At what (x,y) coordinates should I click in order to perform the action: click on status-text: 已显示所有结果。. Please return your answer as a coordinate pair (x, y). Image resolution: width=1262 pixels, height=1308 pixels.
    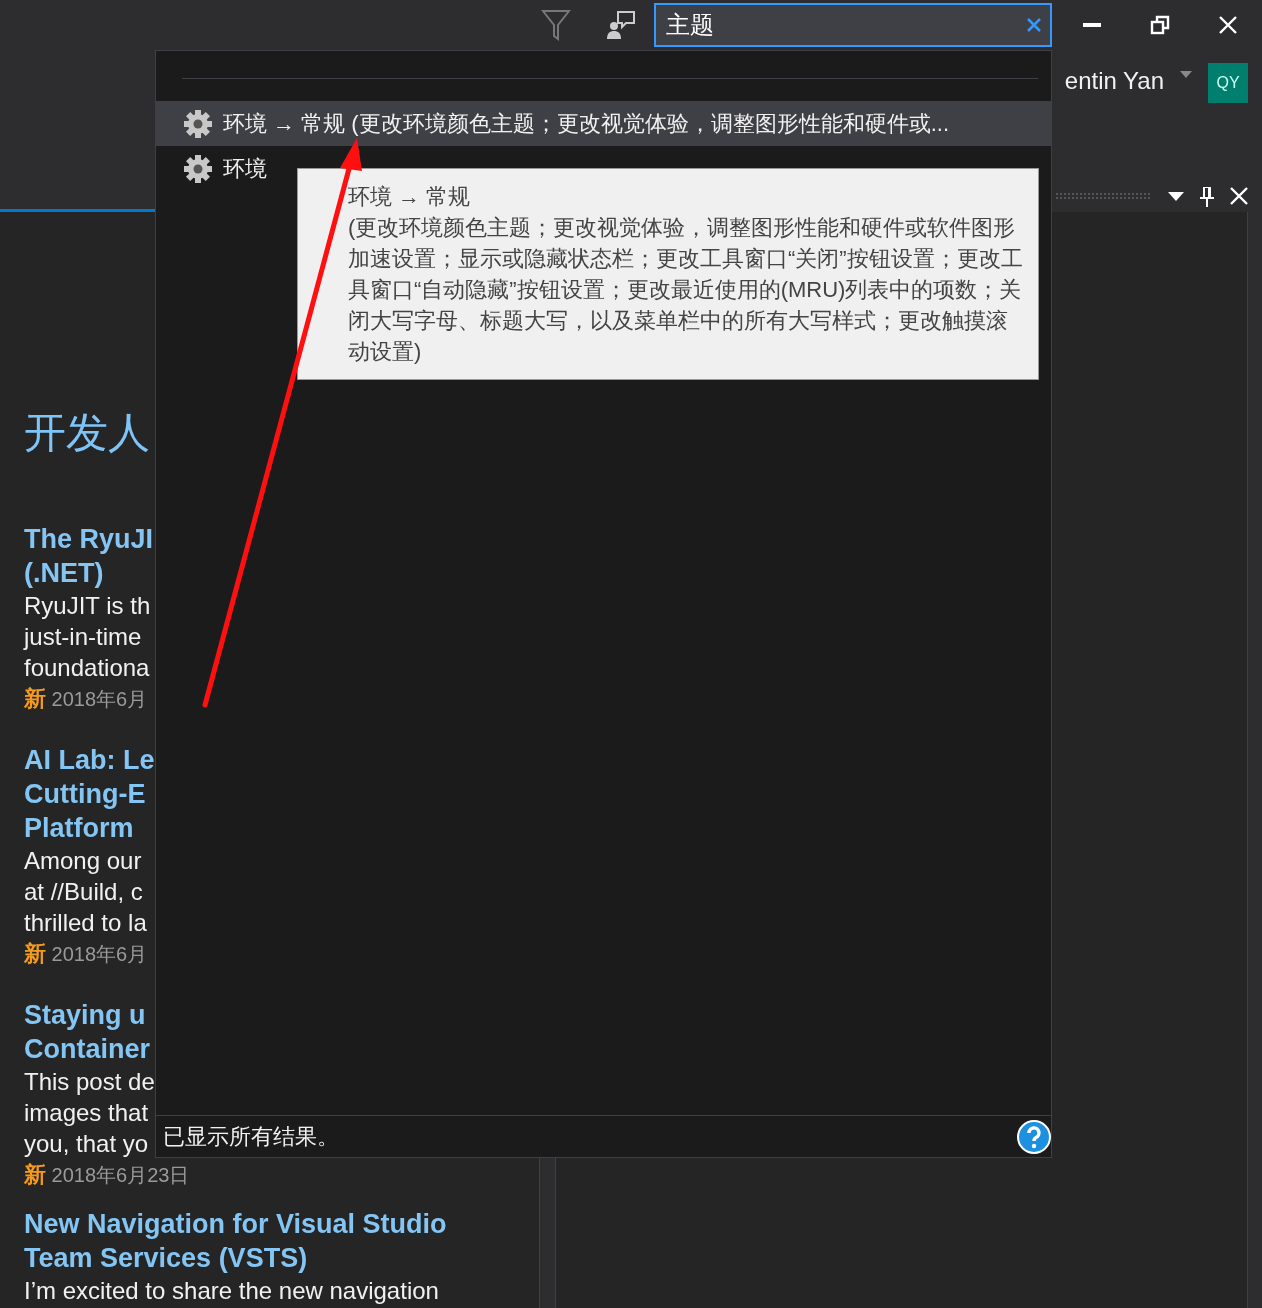
    Looking at the image, I should click on (251, 1137).